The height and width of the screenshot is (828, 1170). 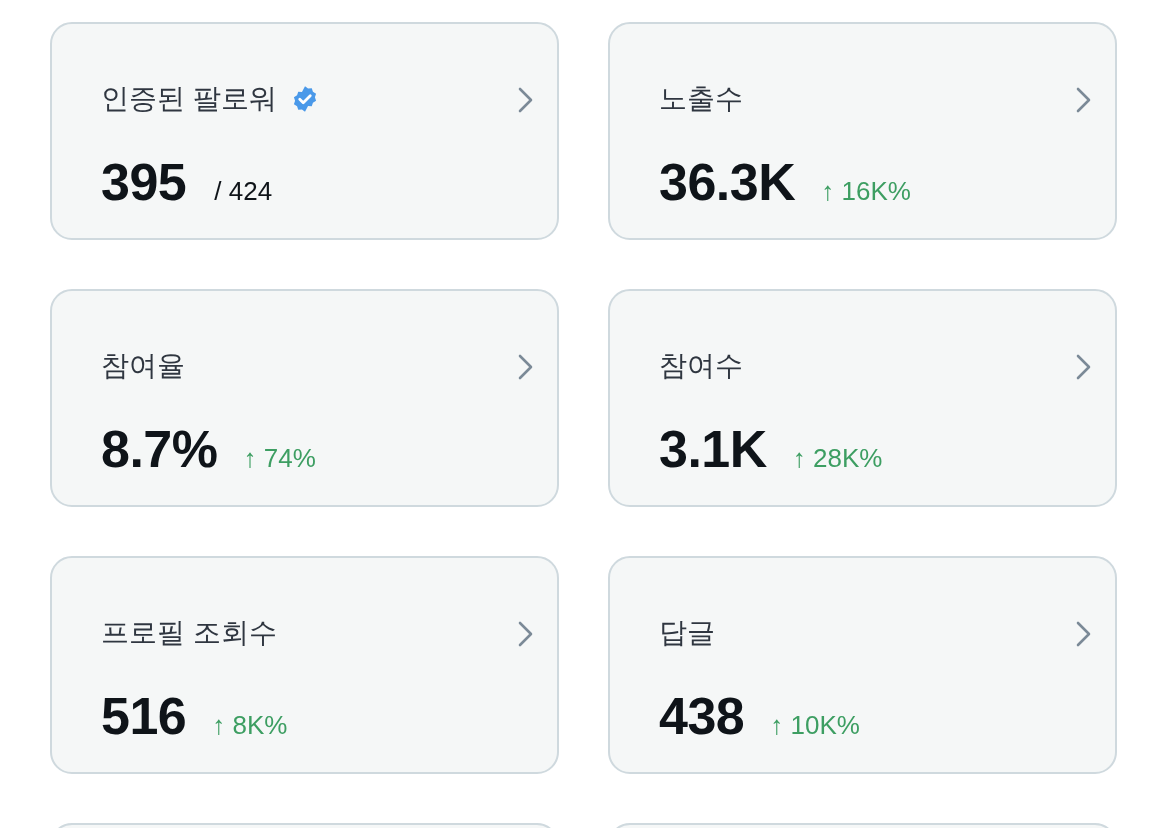 I want to click on card-title: 참여수, so click(x=701, y=366).